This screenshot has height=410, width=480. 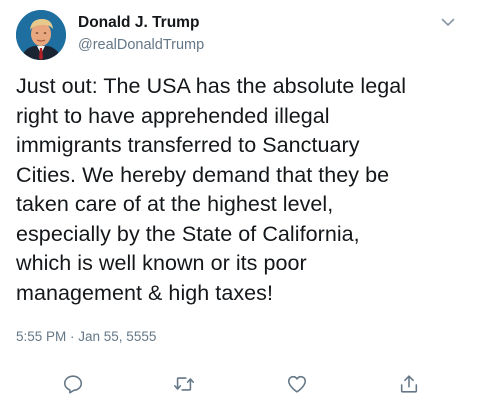 I want to click on tweet-menu-button, so click(x=448, y=22).